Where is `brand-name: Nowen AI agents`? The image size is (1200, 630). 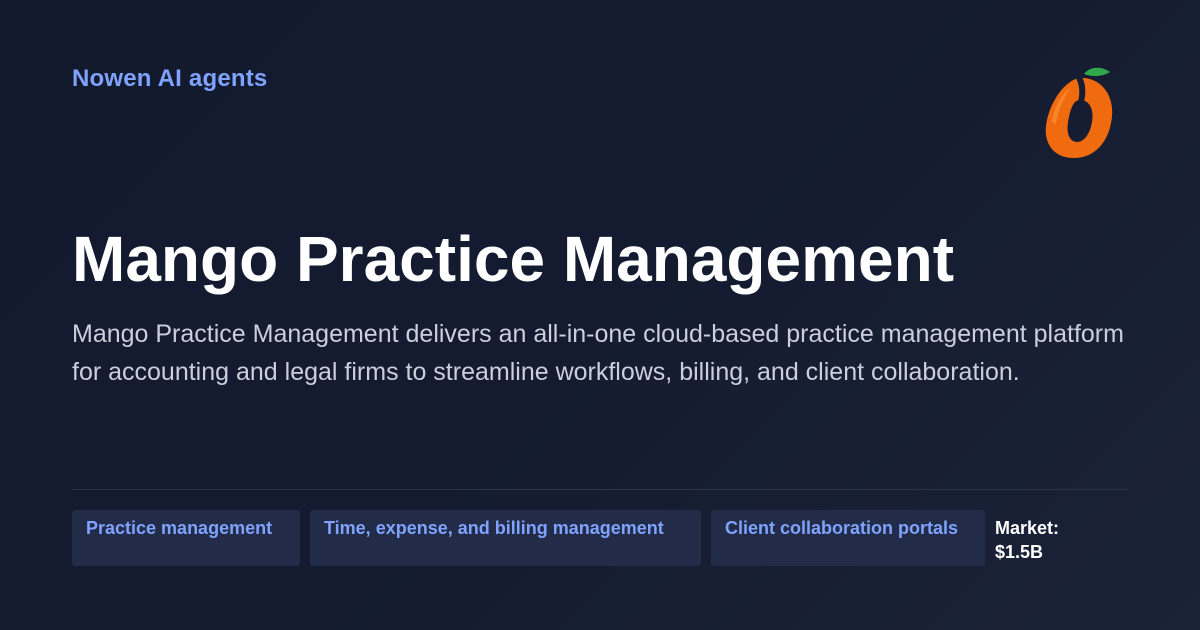 brand-name: Nowen AI agents is located at coordinates (170, 78).